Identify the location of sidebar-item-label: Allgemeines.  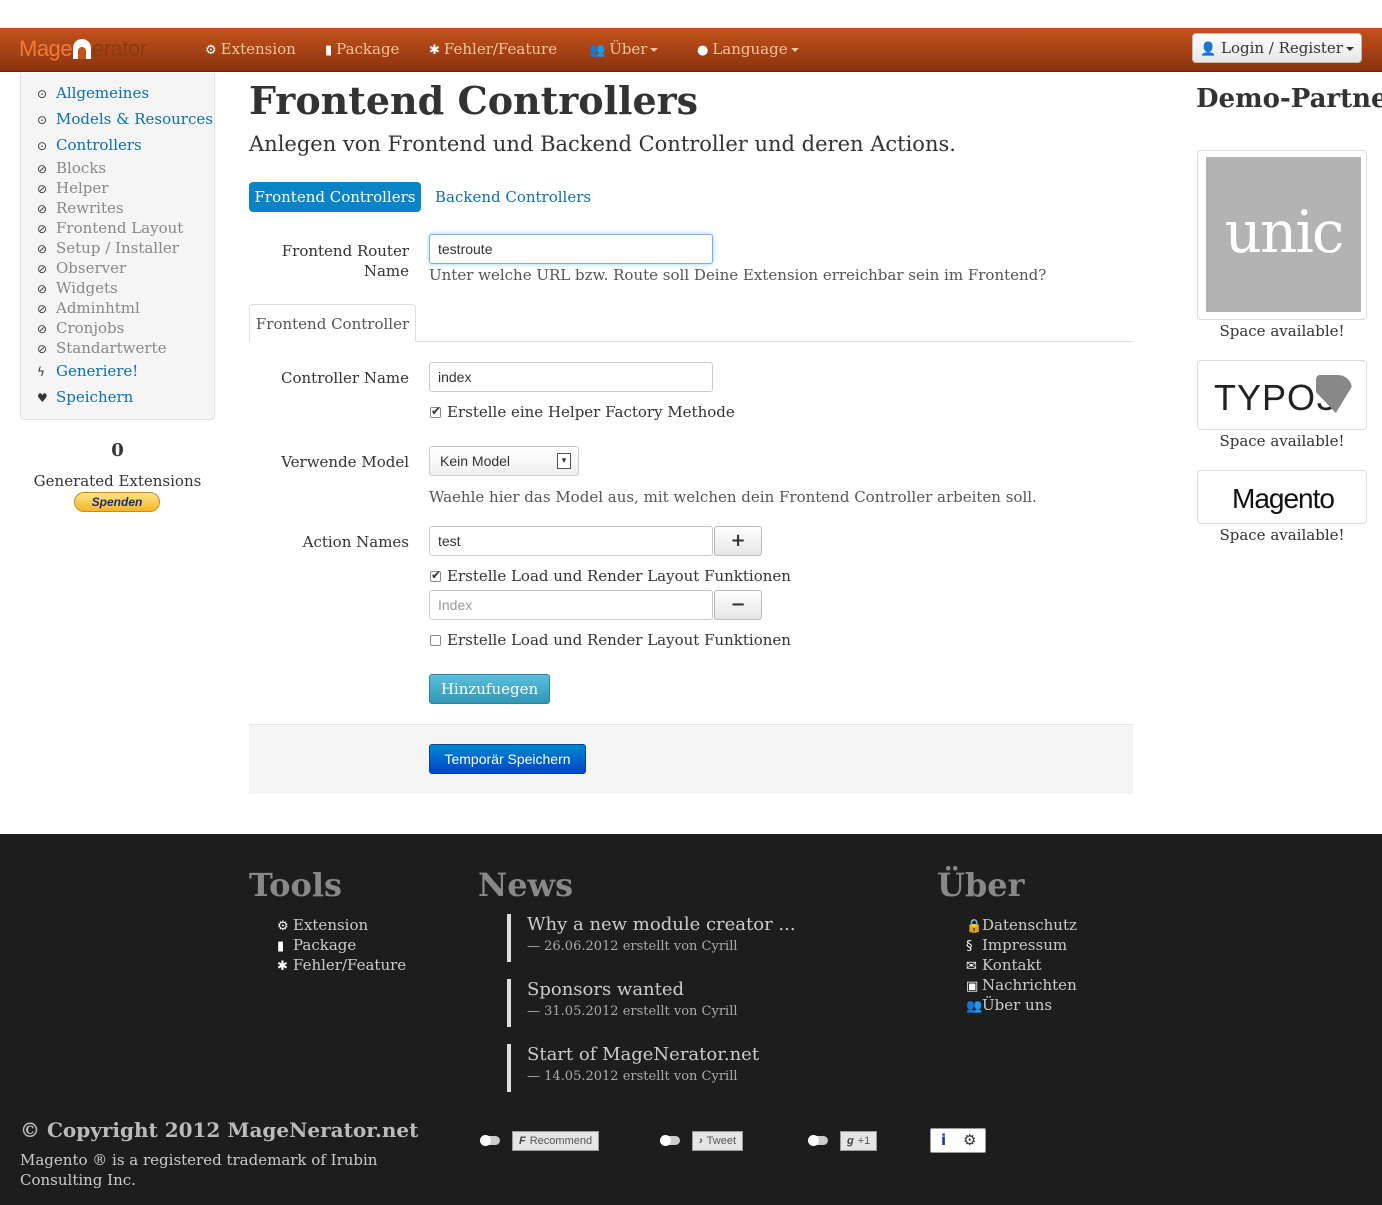
(103, 93).